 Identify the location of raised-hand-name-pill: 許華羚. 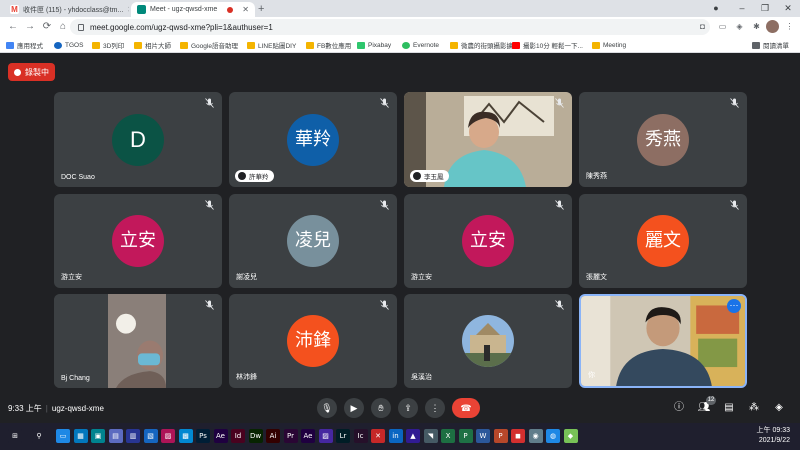
(254, 176).